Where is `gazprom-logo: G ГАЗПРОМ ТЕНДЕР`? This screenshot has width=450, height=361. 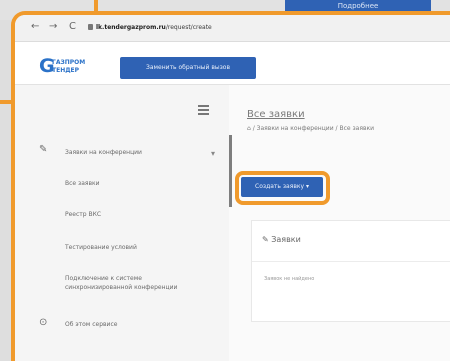
gazprom-logo: G ГАЗПРОМ ТЕНДЕР is located at coordinates (72, 67).